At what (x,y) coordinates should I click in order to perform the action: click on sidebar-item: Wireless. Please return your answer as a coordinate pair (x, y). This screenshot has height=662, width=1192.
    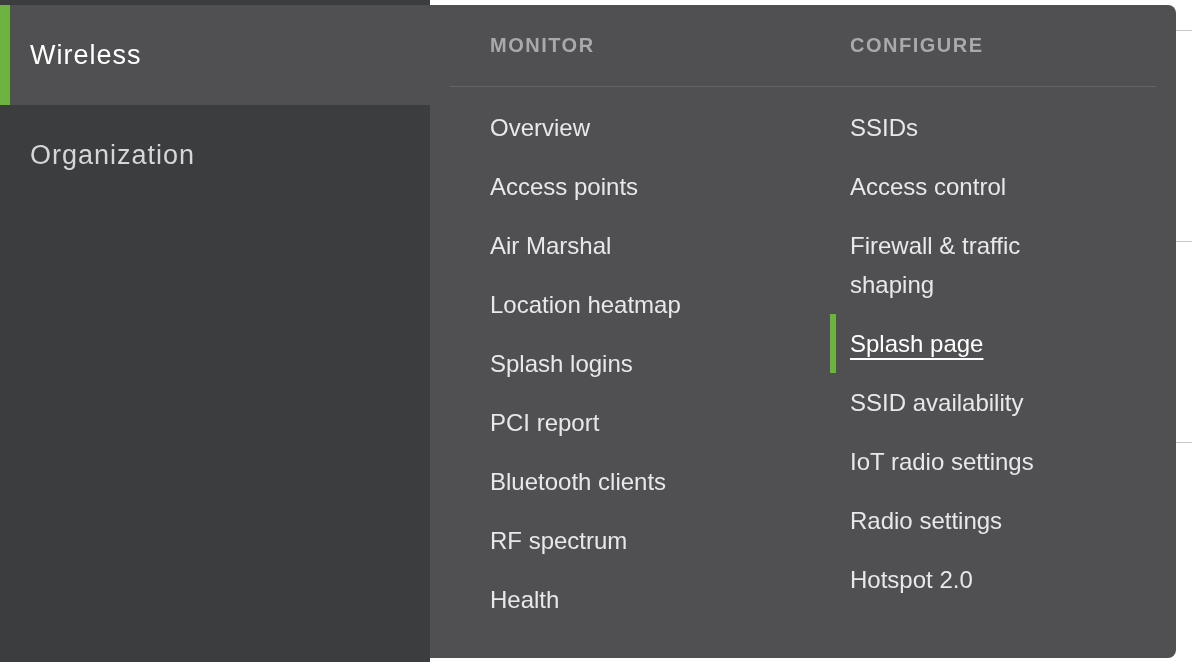
    Looking at the image, I should click on (215, 55).